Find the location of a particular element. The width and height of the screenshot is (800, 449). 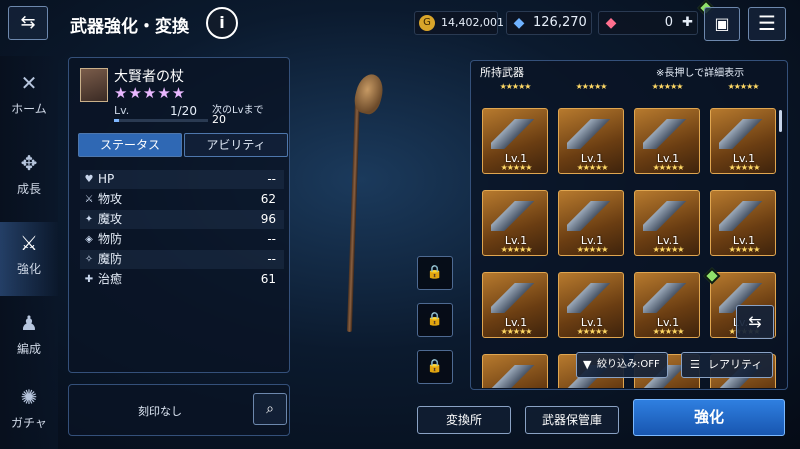

filter-funnel-icon: ▼ is located at coordinates (587, 364).